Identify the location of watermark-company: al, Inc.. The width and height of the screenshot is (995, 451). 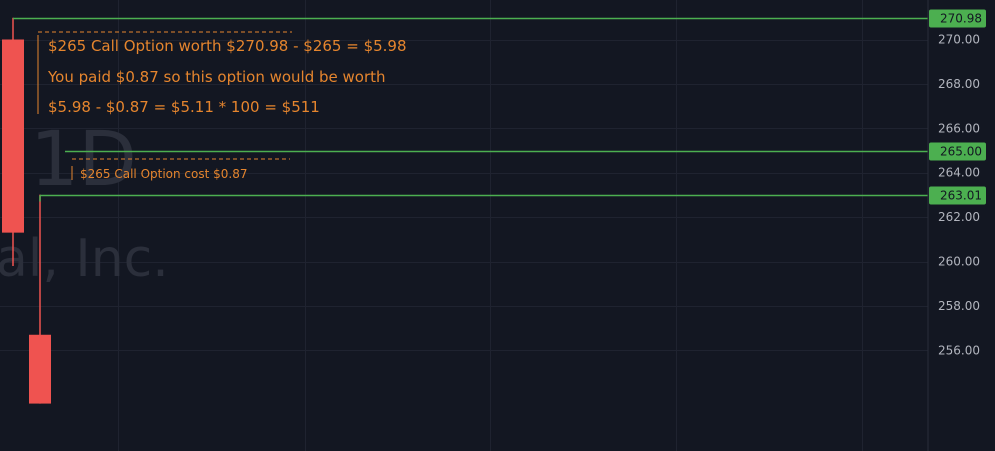
(84, 259).